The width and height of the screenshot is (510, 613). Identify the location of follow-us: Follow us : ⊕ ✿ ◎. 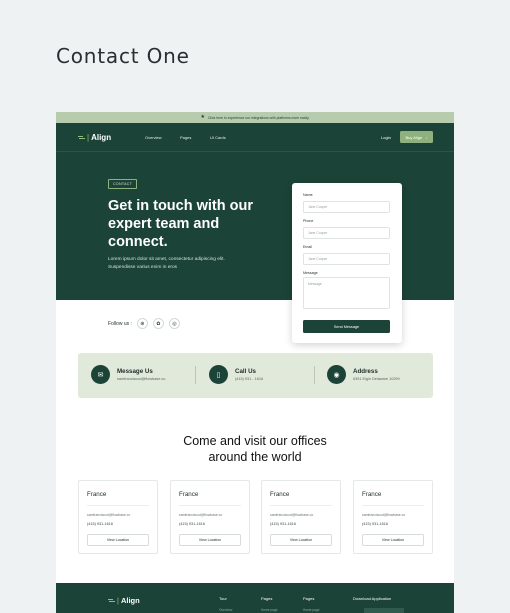
(144, 323).